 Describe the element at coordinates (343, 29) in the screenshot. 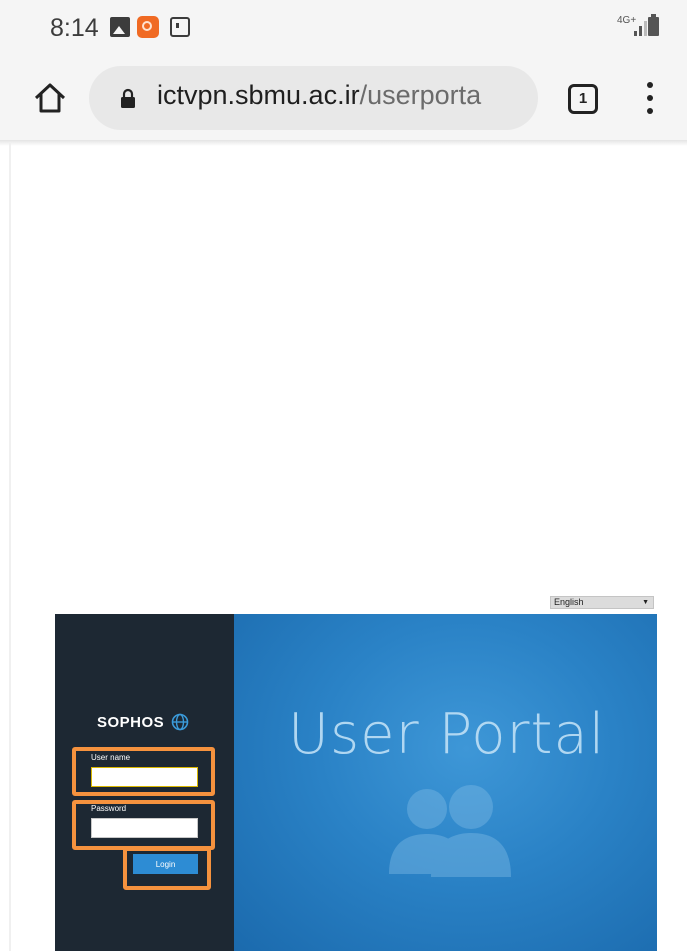

I see `status-bar: 8:14 4G+` at that location.